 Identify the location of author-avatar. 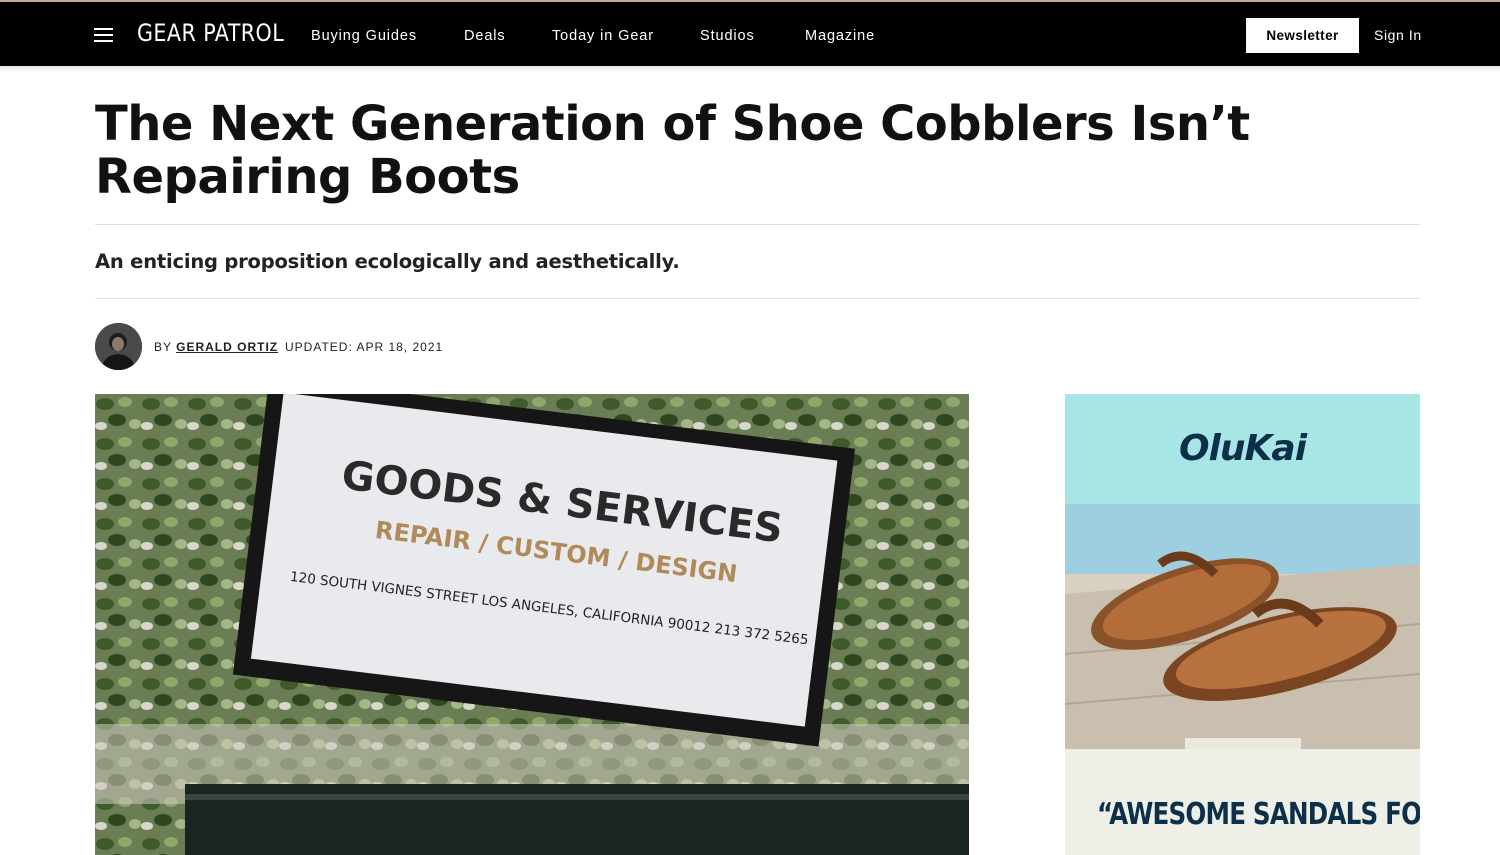
(118, 346).